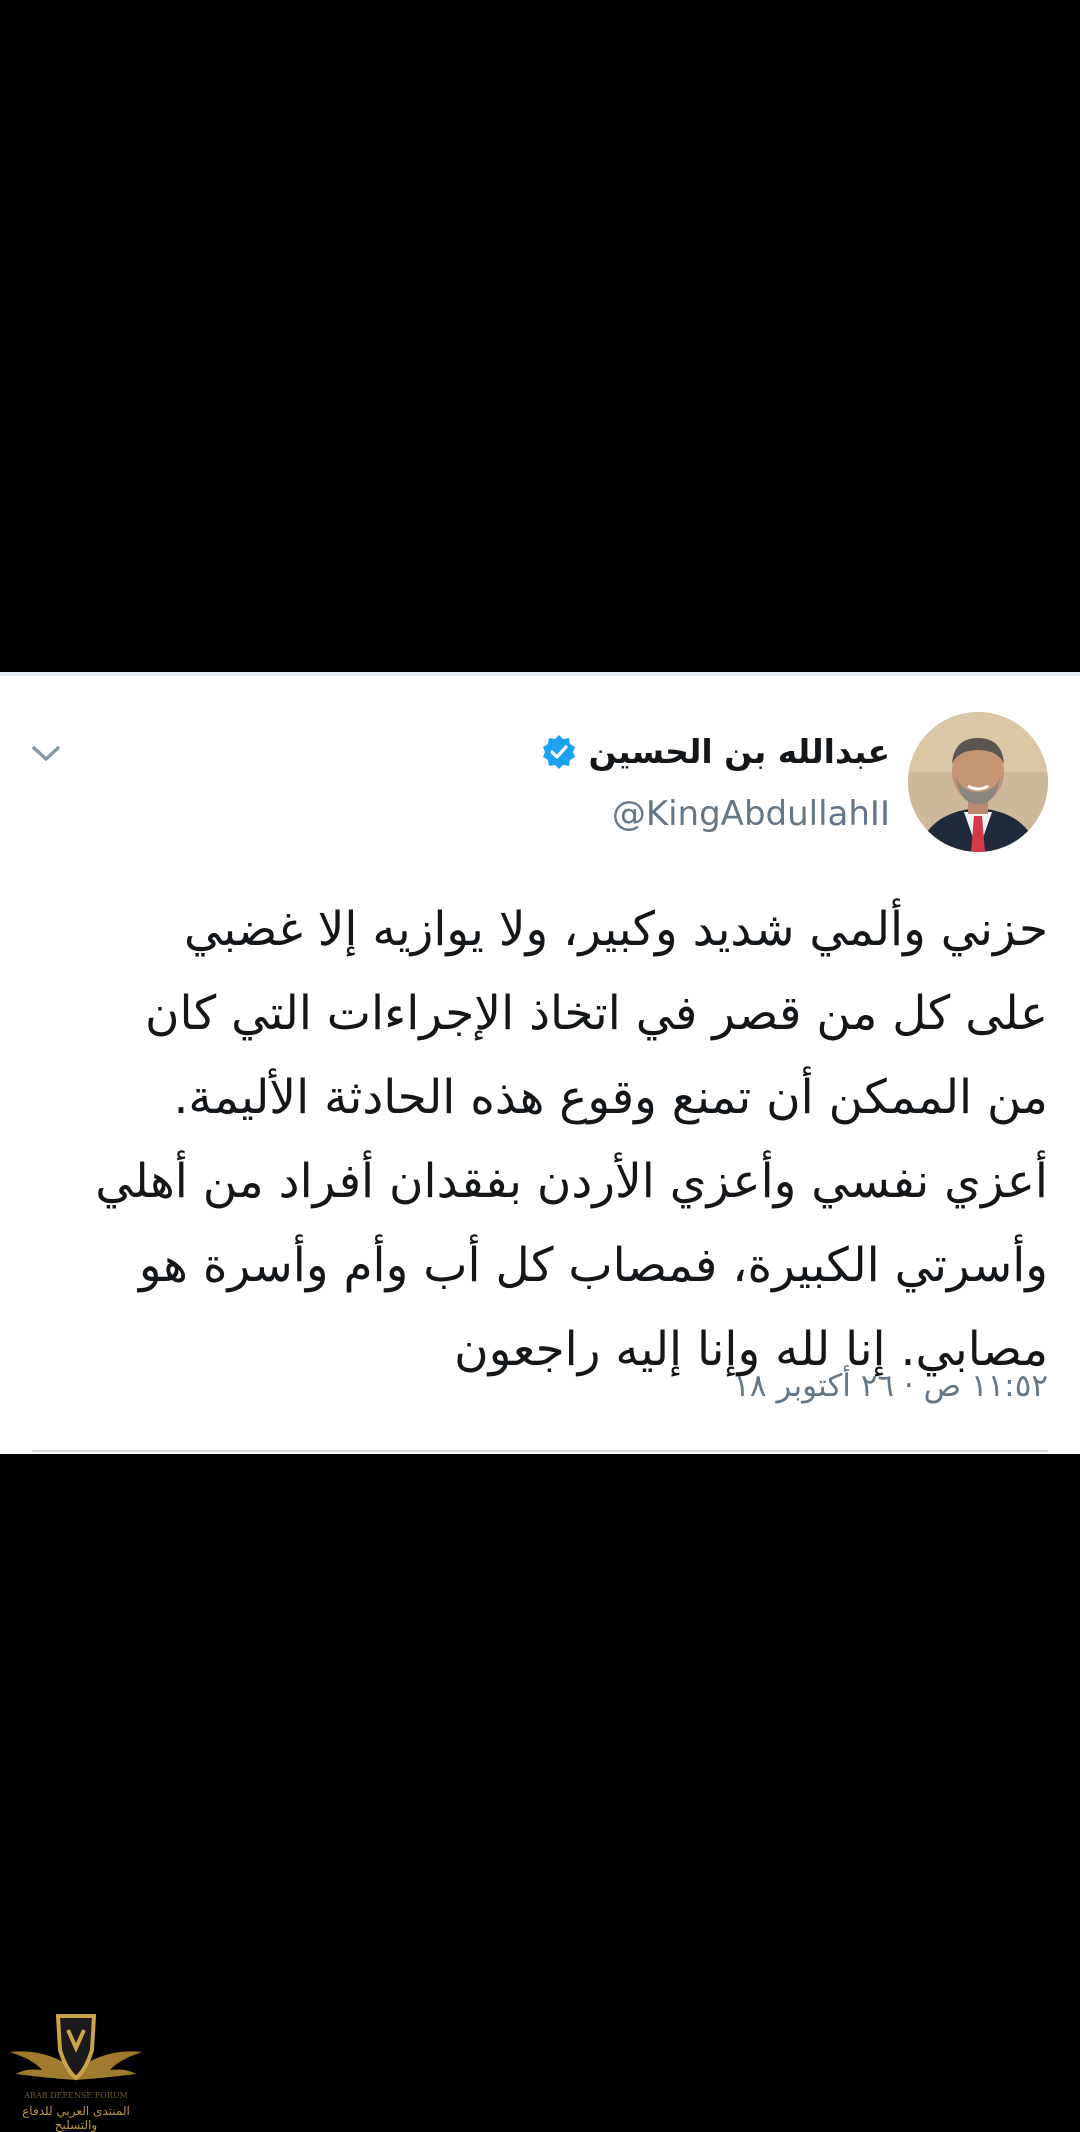 The image size is (1080, 2132). I want to click on author-row: عبدالله بن الحسين, so click(715, 751).